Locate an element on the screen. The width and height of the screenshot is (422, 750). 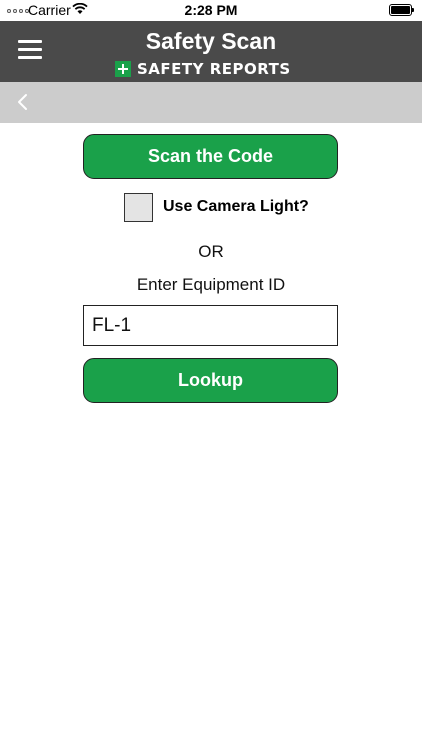
scan-code-button: Scan the Code is located at coordinates (210, 156).